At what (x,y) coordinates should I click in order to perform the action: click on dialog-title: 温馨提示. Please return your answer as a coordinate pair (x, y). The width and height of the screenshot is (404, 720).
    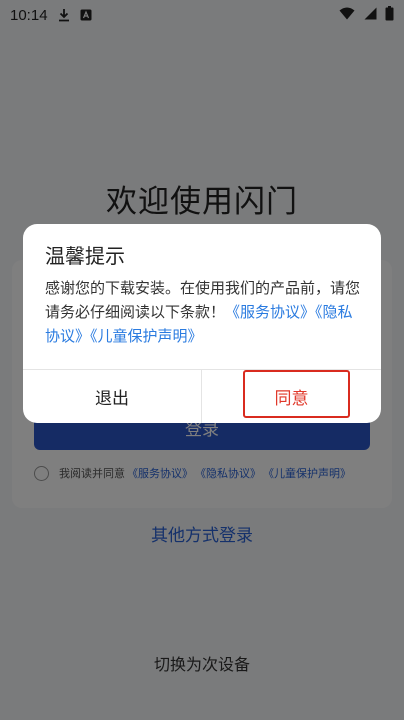
    Looking at the image, I should click on (85, 256).